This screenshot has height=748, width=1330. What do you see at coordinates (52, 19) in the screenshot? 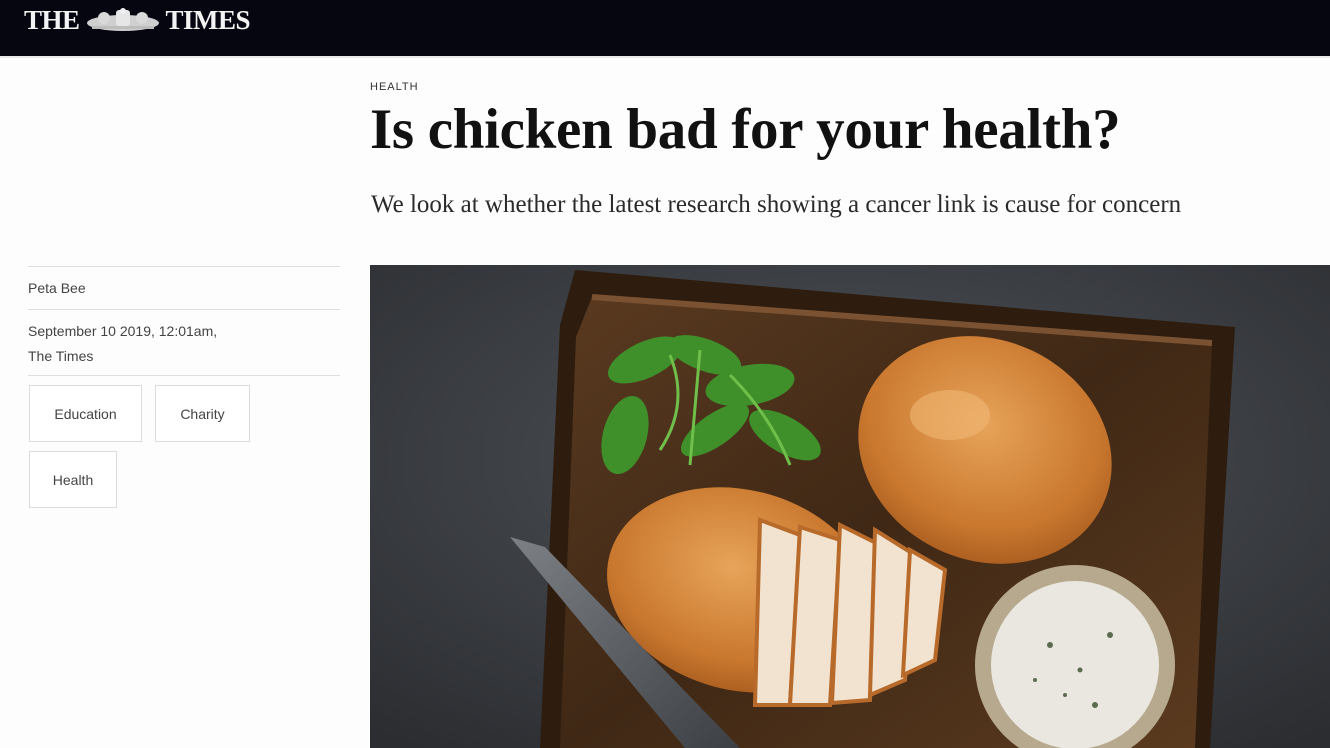
I see `masthead-left-word: THE` at bounding box center [52, 19].